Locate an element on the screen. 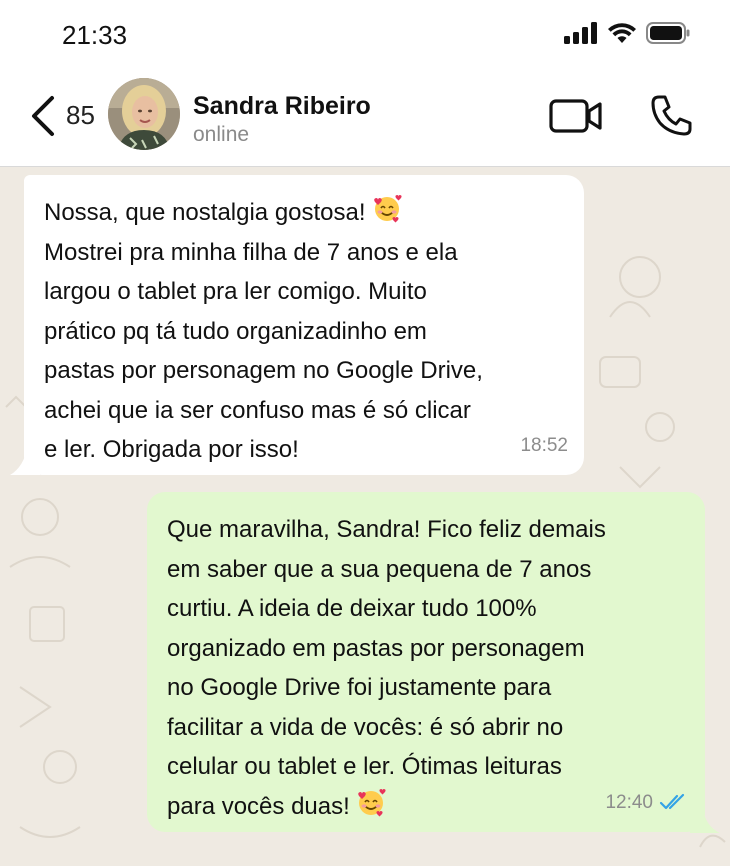  double-check-icon is located at coordinates (672, 802).